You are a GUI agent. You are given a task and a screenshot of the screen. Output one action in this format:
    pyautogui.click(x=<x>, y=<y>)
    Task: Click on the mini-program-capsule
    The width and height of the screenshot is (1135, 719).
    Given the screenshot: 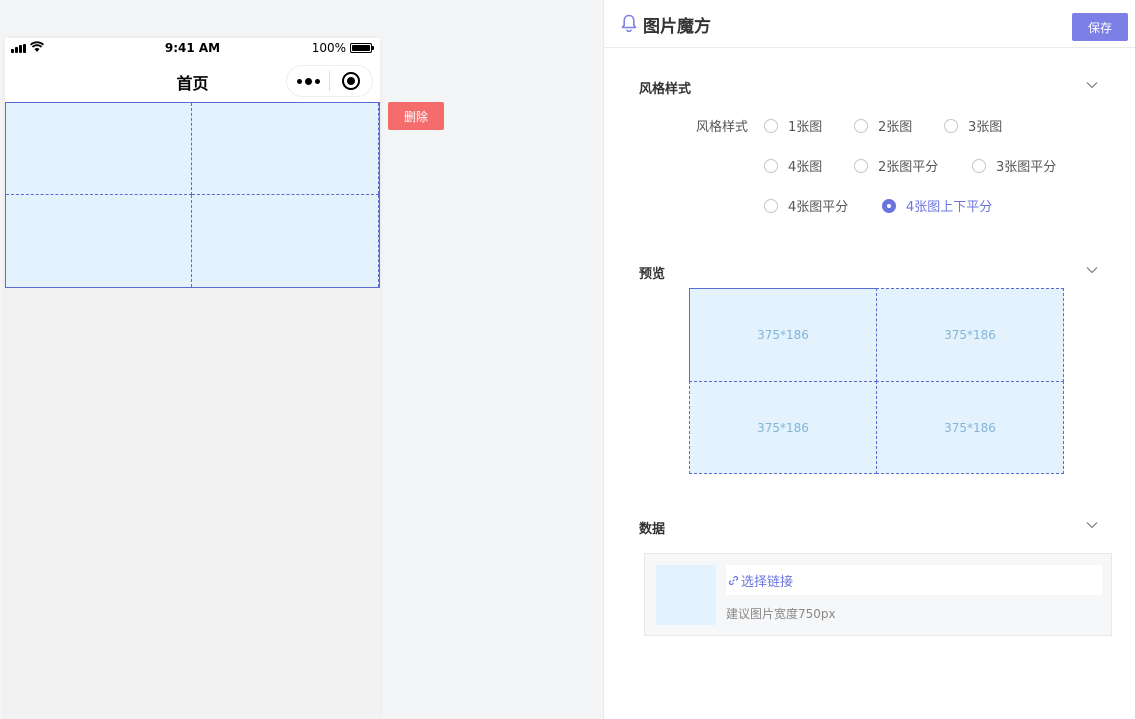 What is the action you would take?
    pyautogui.click(x=329, y=81)
    